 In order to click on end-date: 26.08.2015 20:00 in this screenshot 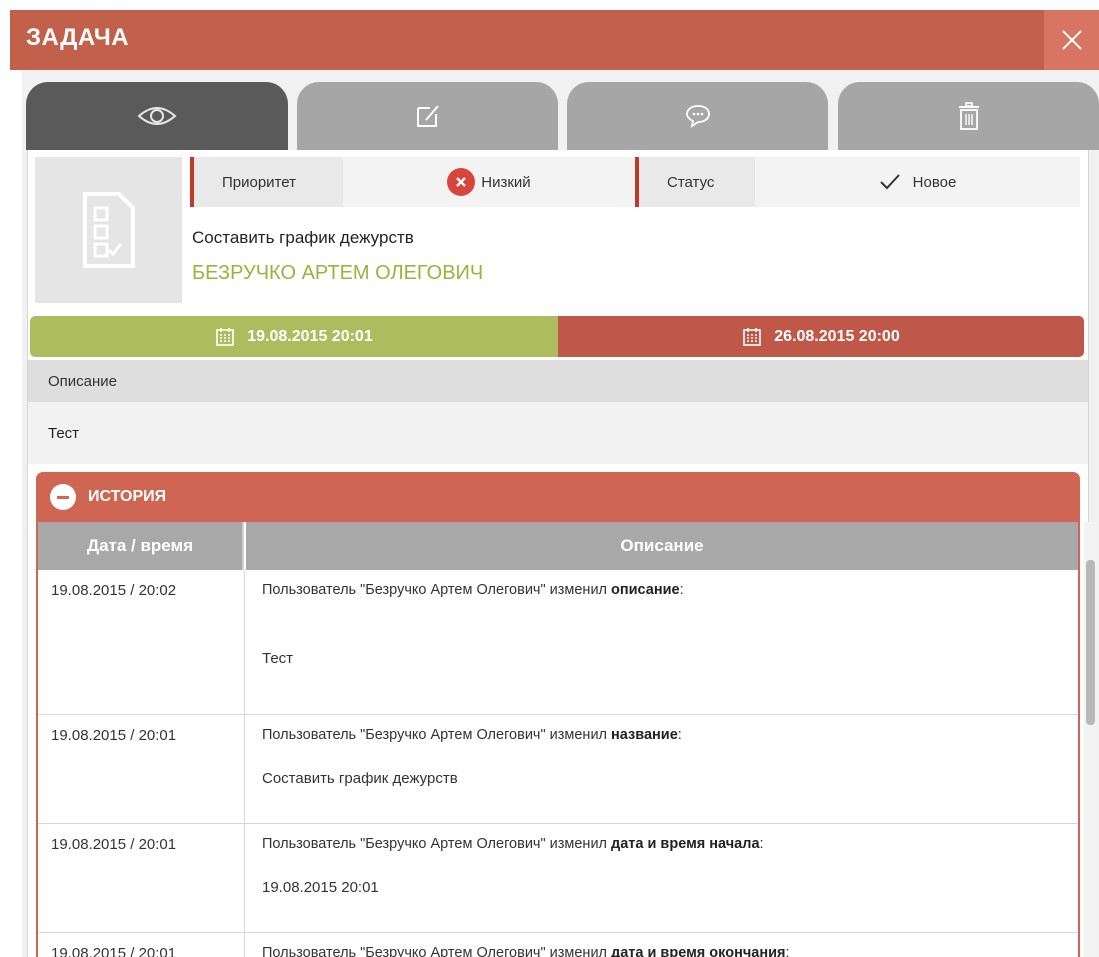, I will do `click(821, 336)`.